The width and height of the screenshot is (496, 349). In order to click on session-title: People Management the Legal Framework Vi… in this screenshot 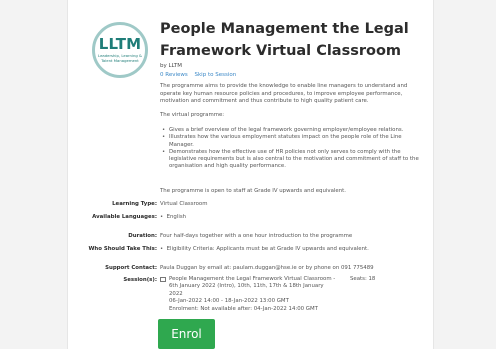, I will do `click(252, 286)`.